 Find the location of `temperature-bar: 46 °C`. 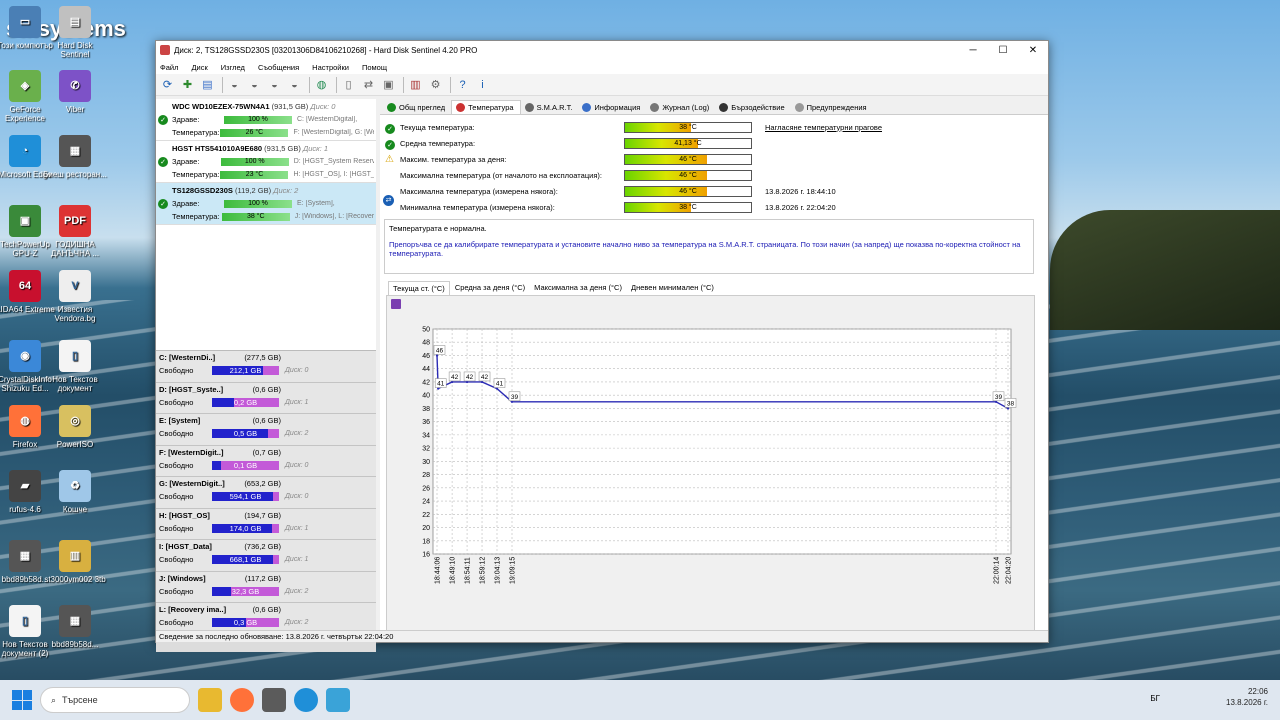

temperature-bar: 46 °C is located at coordinates (688, 191).